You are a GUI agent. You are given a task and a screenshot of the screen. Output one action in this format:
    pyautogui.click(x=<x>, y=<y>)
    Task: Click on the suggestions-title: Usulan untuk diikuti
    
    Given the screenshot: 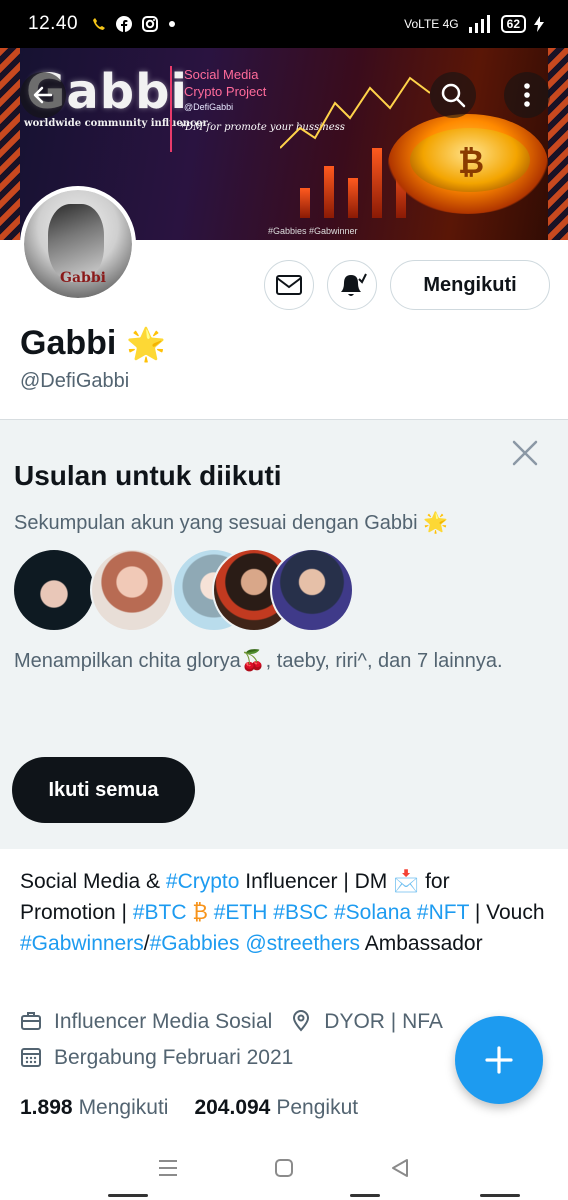 What is the action you would take?
    pyautogui.click(x=148, y=475)
    